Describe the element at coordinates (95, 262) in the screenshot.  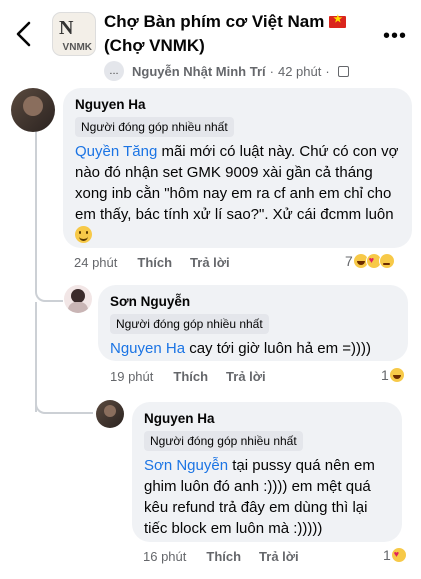
I see `comment-time: 24 phút` at that location.